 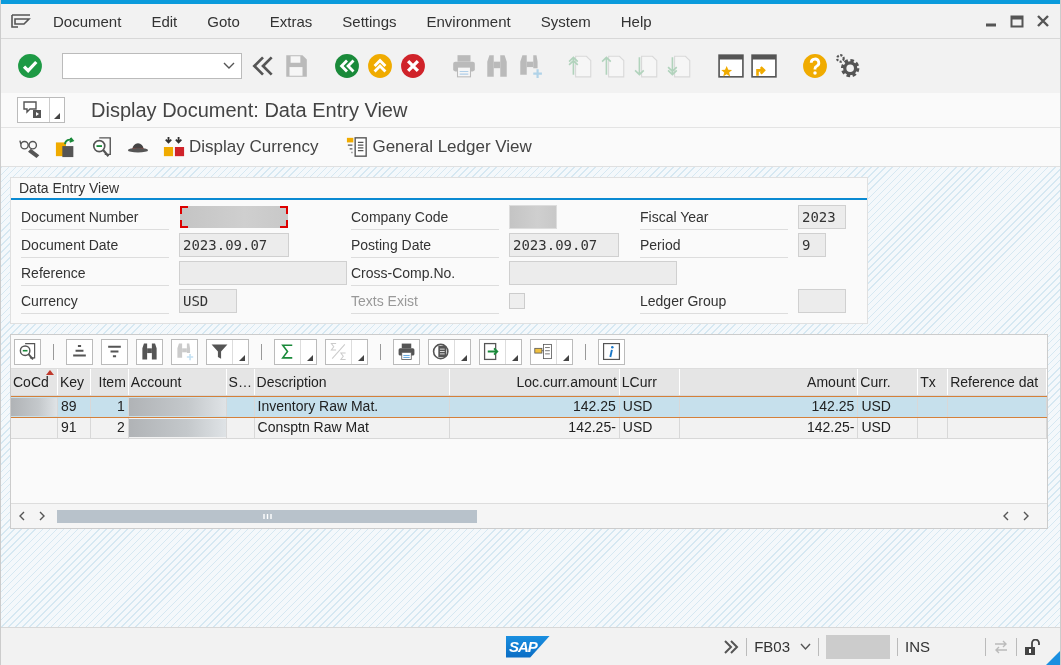 I want to click on field-label: Reference, so click(x=95, y=273).